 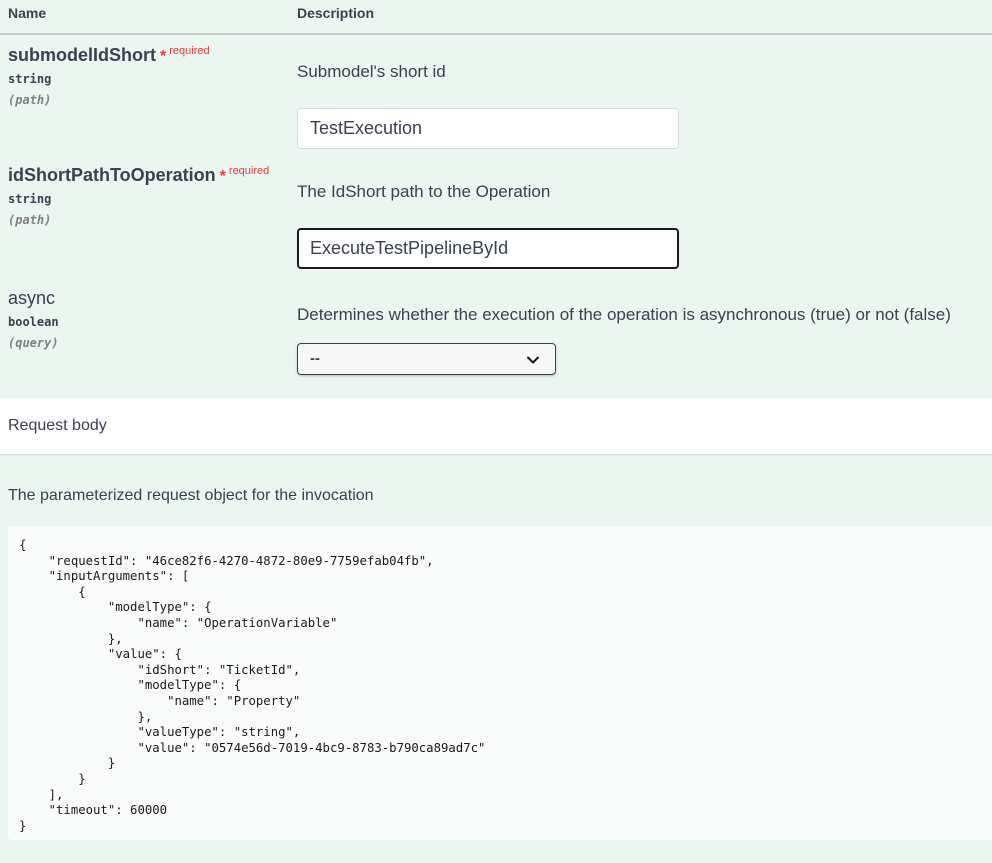 I want to click on parameter-name: async, so click(x=31, y=298).